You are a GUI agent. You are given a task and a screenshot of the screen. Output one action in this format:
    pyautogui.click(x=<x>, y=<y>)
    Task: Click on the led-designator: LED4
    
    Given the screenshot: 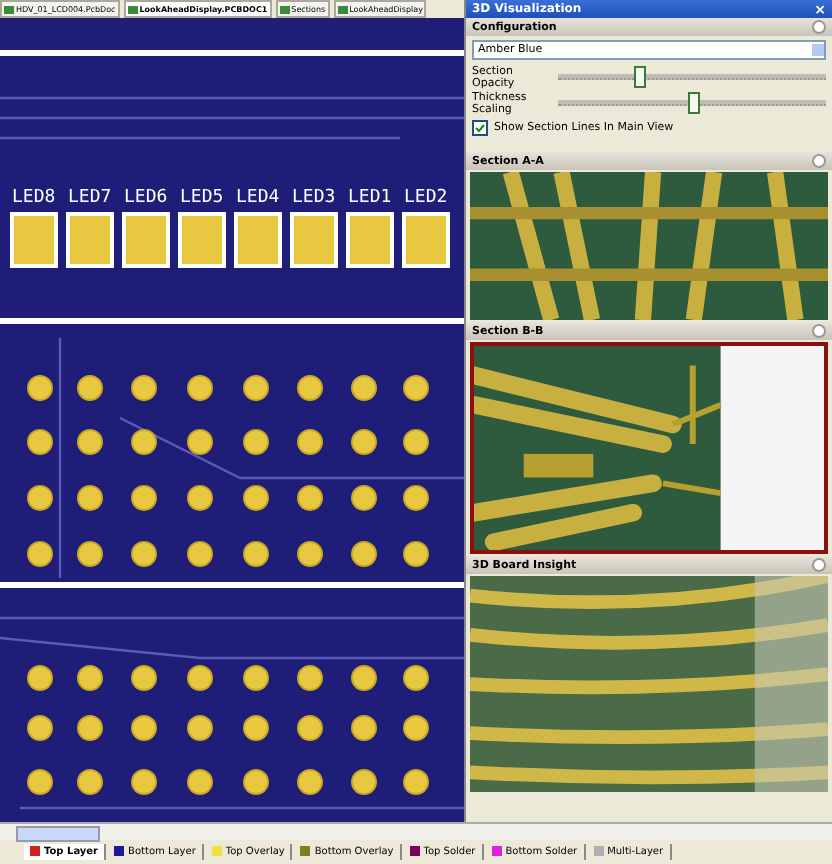 What is the action you would take?
    pyautogui.click(x=258, y=198)
    